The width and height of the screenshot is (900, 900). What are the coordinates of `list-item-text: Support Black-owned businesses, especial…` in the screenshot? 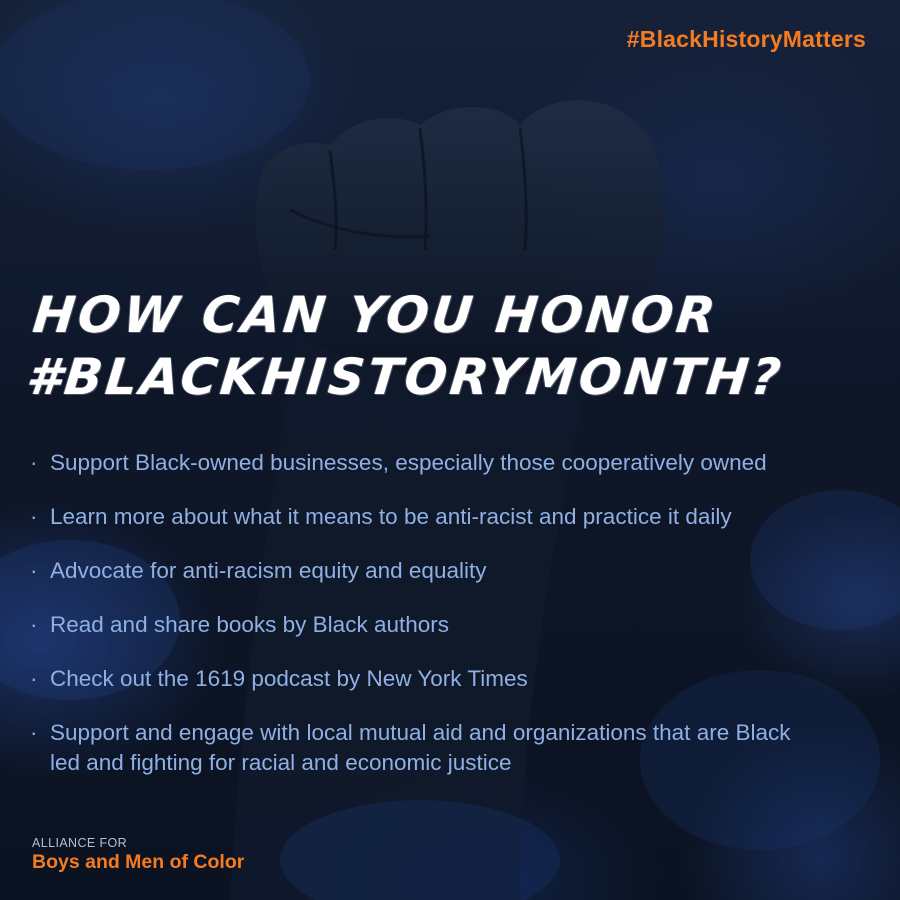 It's located at (408, 462).